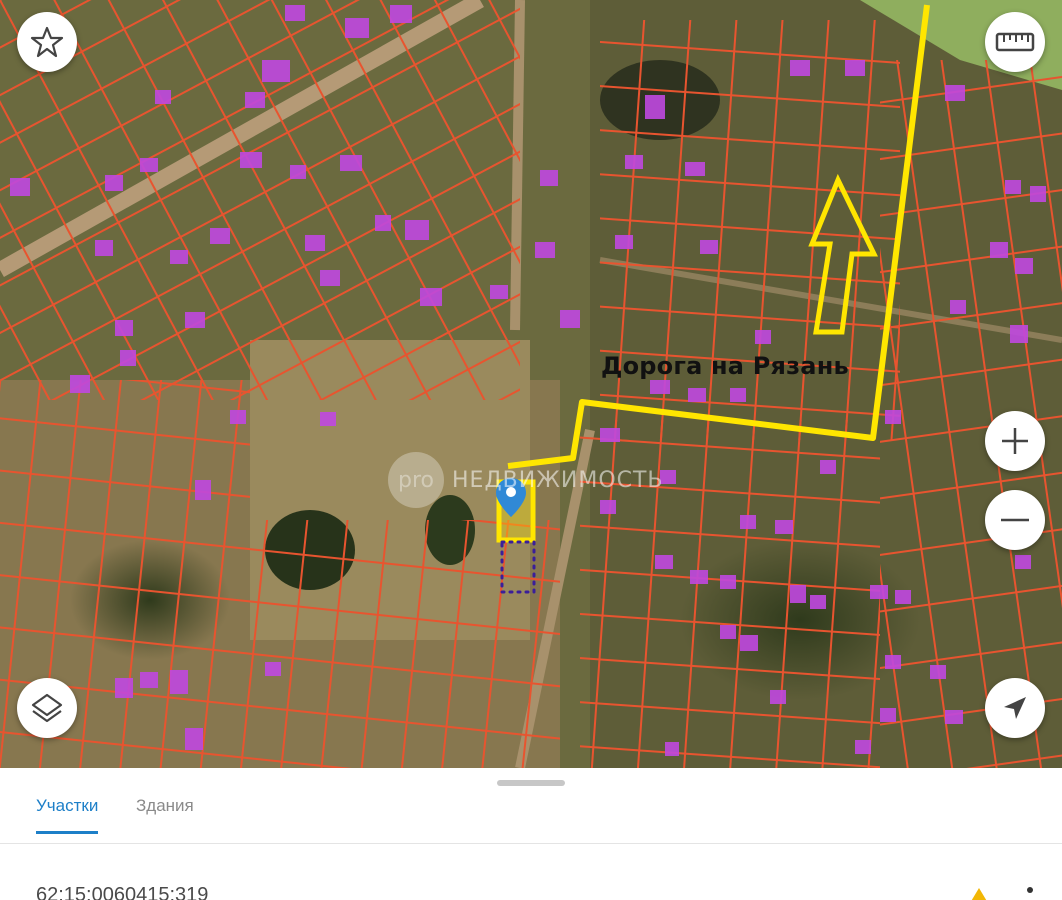 This screenshot has height=900, width=1062. Describe the element at coordinates (558, 480) in the screenshot. I see `watermark-text: НЕДВИЖИМОСТЬ` at that location.